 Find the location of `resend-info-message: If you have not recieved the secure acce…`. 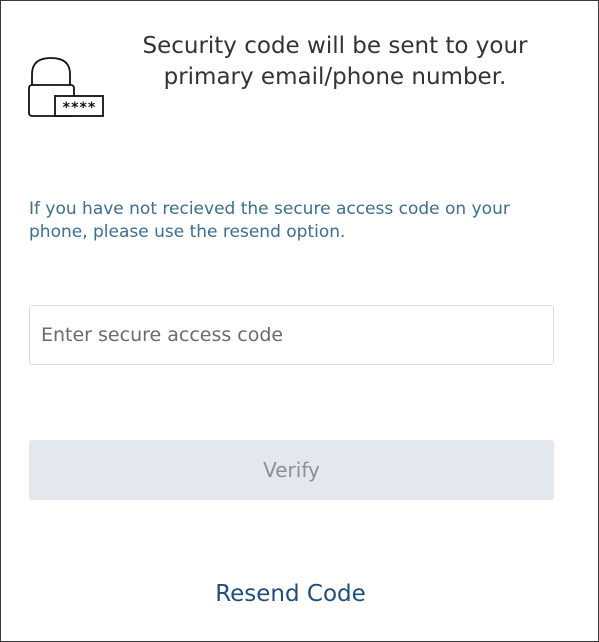

resend-info-message: If you have not recieved the secure acce… is located at coordinates (269, 220).